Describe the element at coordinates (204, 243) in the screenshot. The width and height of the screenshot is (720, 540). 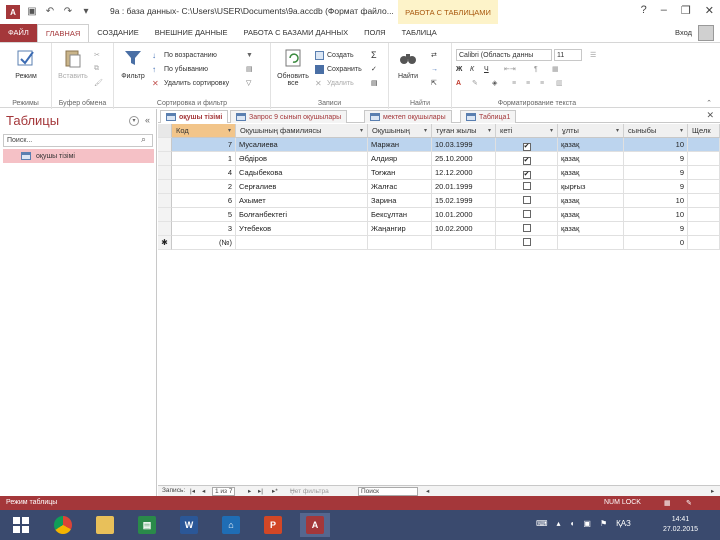
I see `cell-code: (№)` at that location.